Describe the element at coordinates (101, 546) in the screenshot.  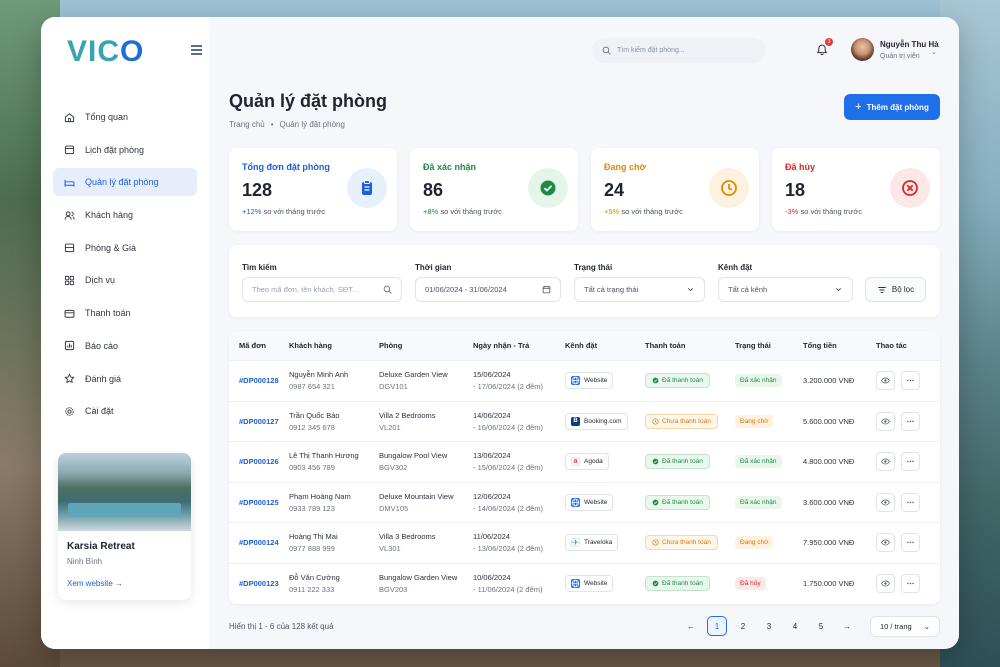
I see `promo-title: Karsia Retreat` at that location.